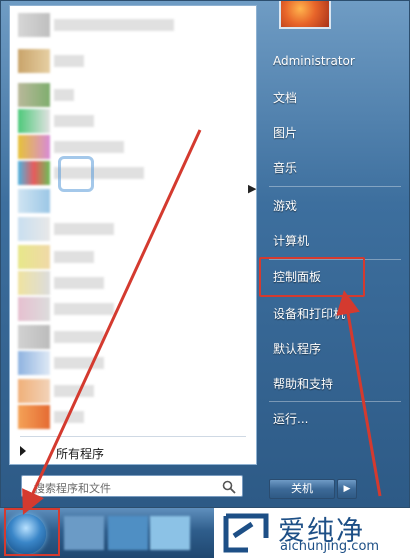  Describe the element at coordinates (76, 174) in the screenshot. I see `watermark-logo-icon` at that location.